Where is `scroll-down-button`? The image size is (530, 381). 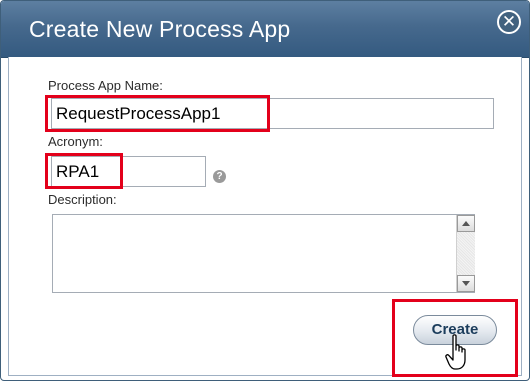 scroll-down-button is located at coordinates (466, 283).